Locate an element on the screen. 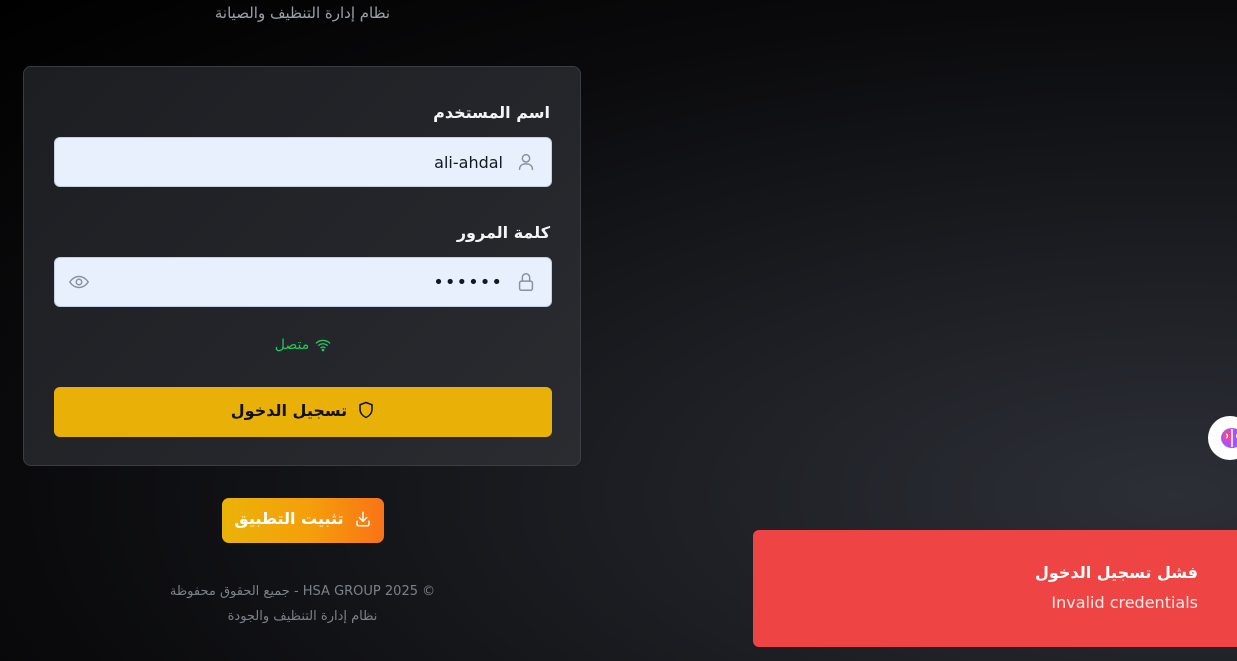  username-label: اسم المستخدم is located at coordinates (491, 112).